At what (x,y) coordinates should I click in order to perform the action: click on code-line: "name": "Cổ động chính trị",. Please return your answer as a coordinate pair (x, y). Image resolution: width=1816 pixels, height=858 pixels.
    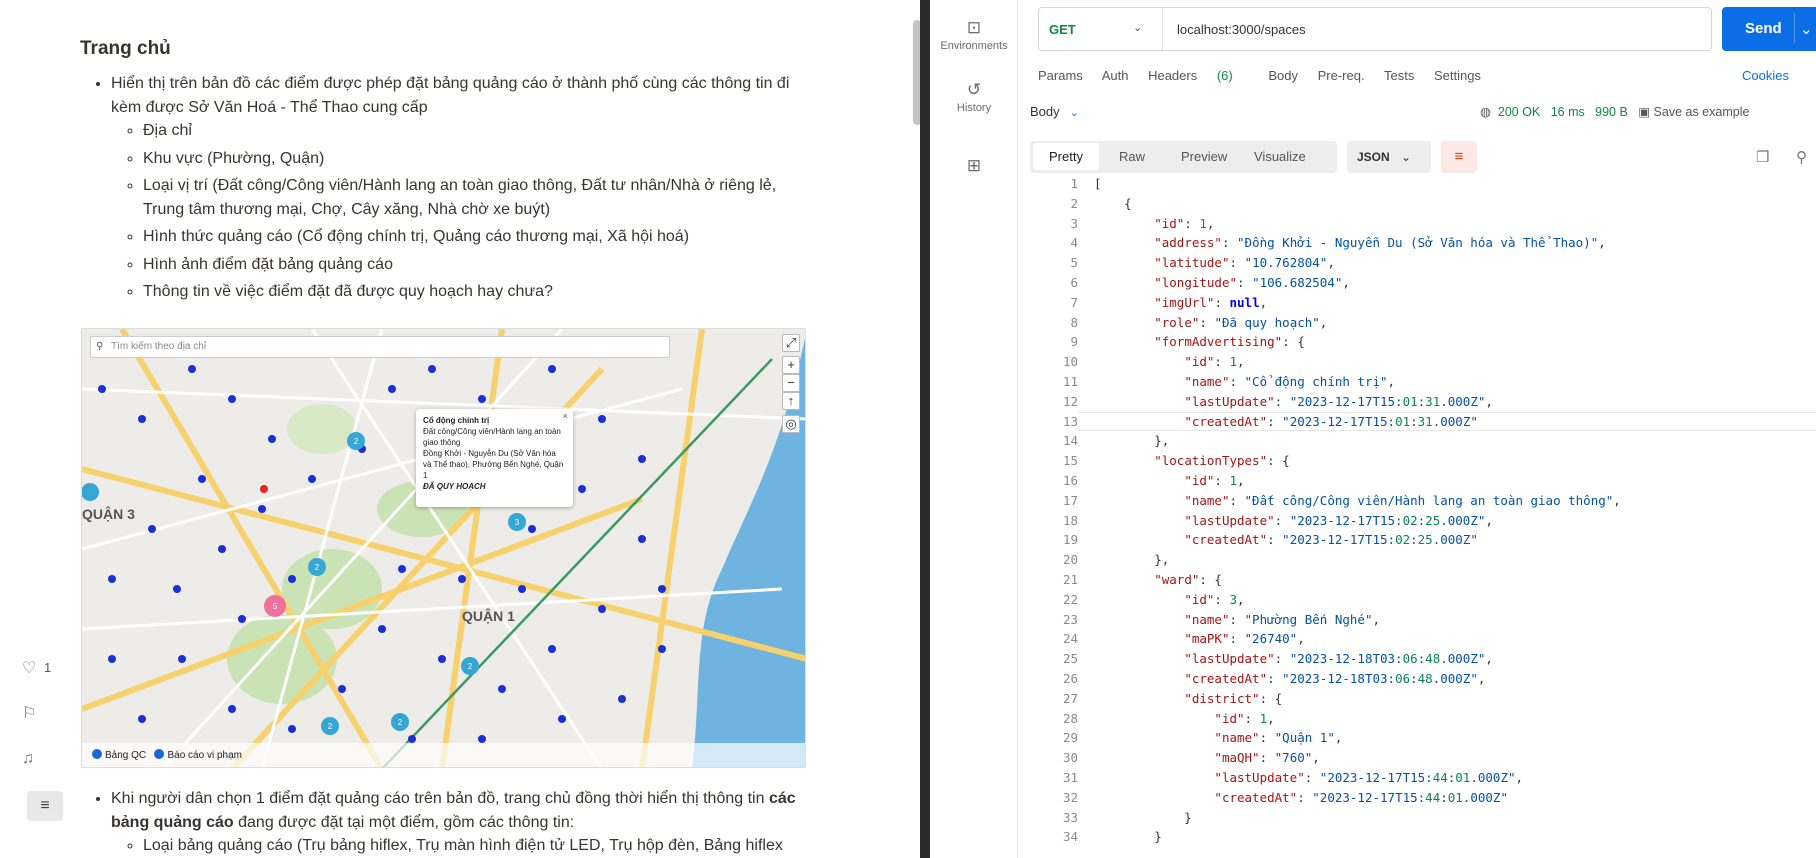
    Looking at the image, I should click on (1290, 381).